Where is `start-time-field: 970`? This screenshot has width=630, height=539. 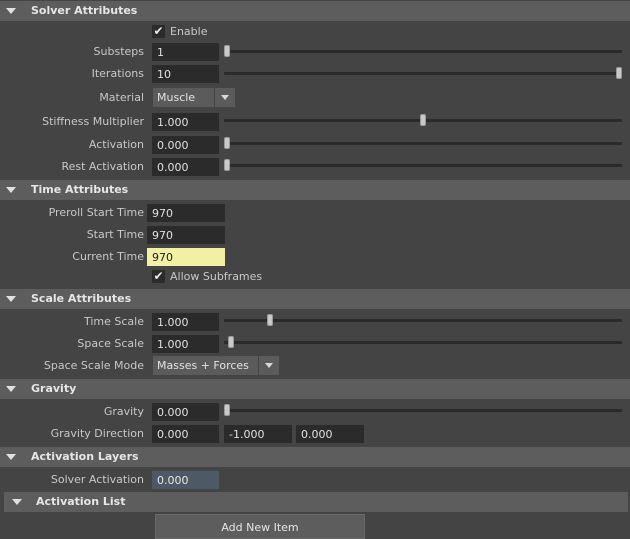 start-time-field: 970 is located at coordinates (186, 235).